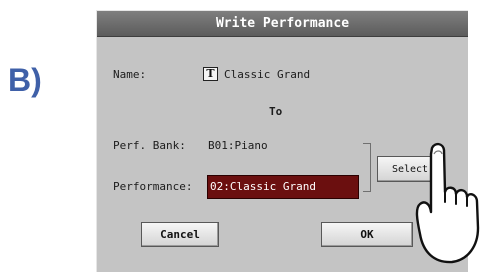 Image resolution: width=486 pixels, height=272 pixels. I want to click on name-value: Classic Grand, so click(267, 74).